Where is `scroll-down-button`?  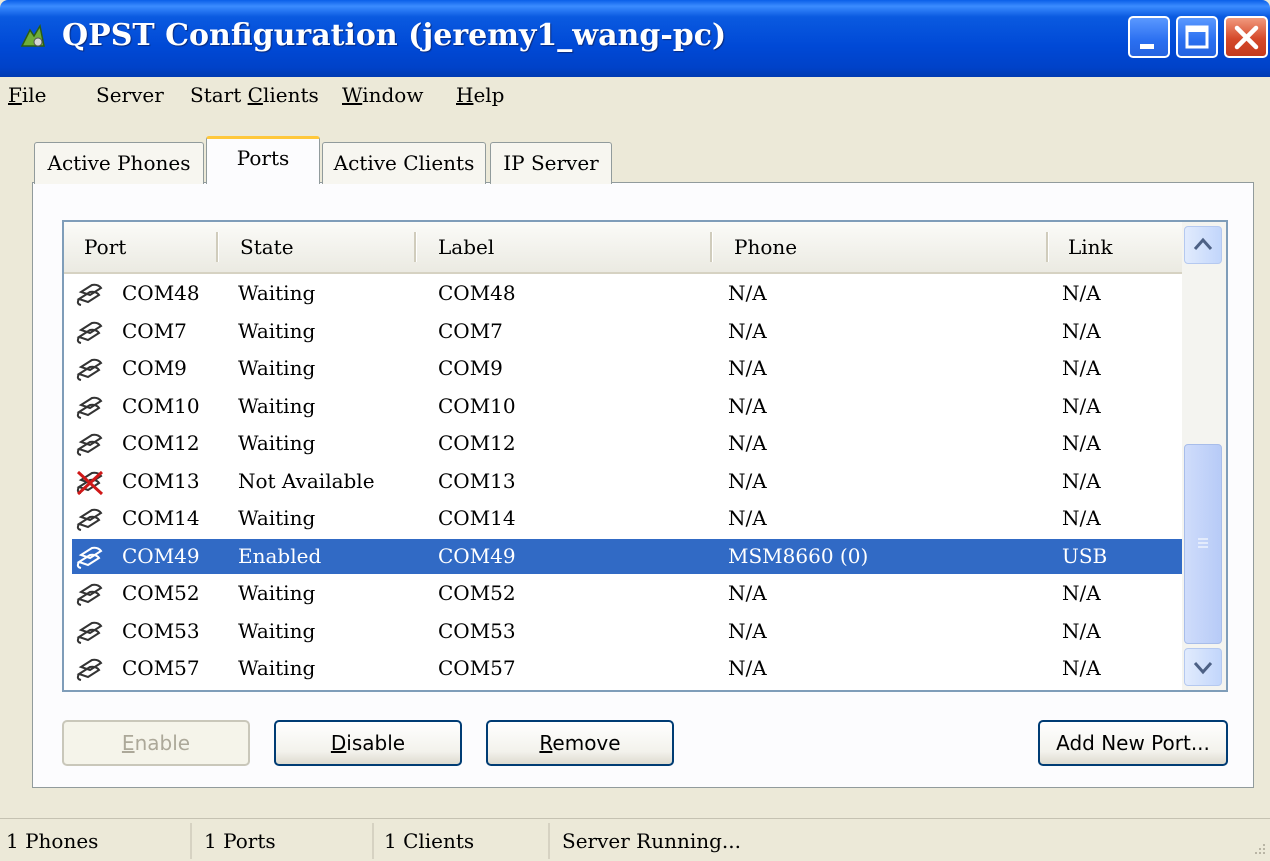 scroll-down-button is located at coordinates (1203, 667).